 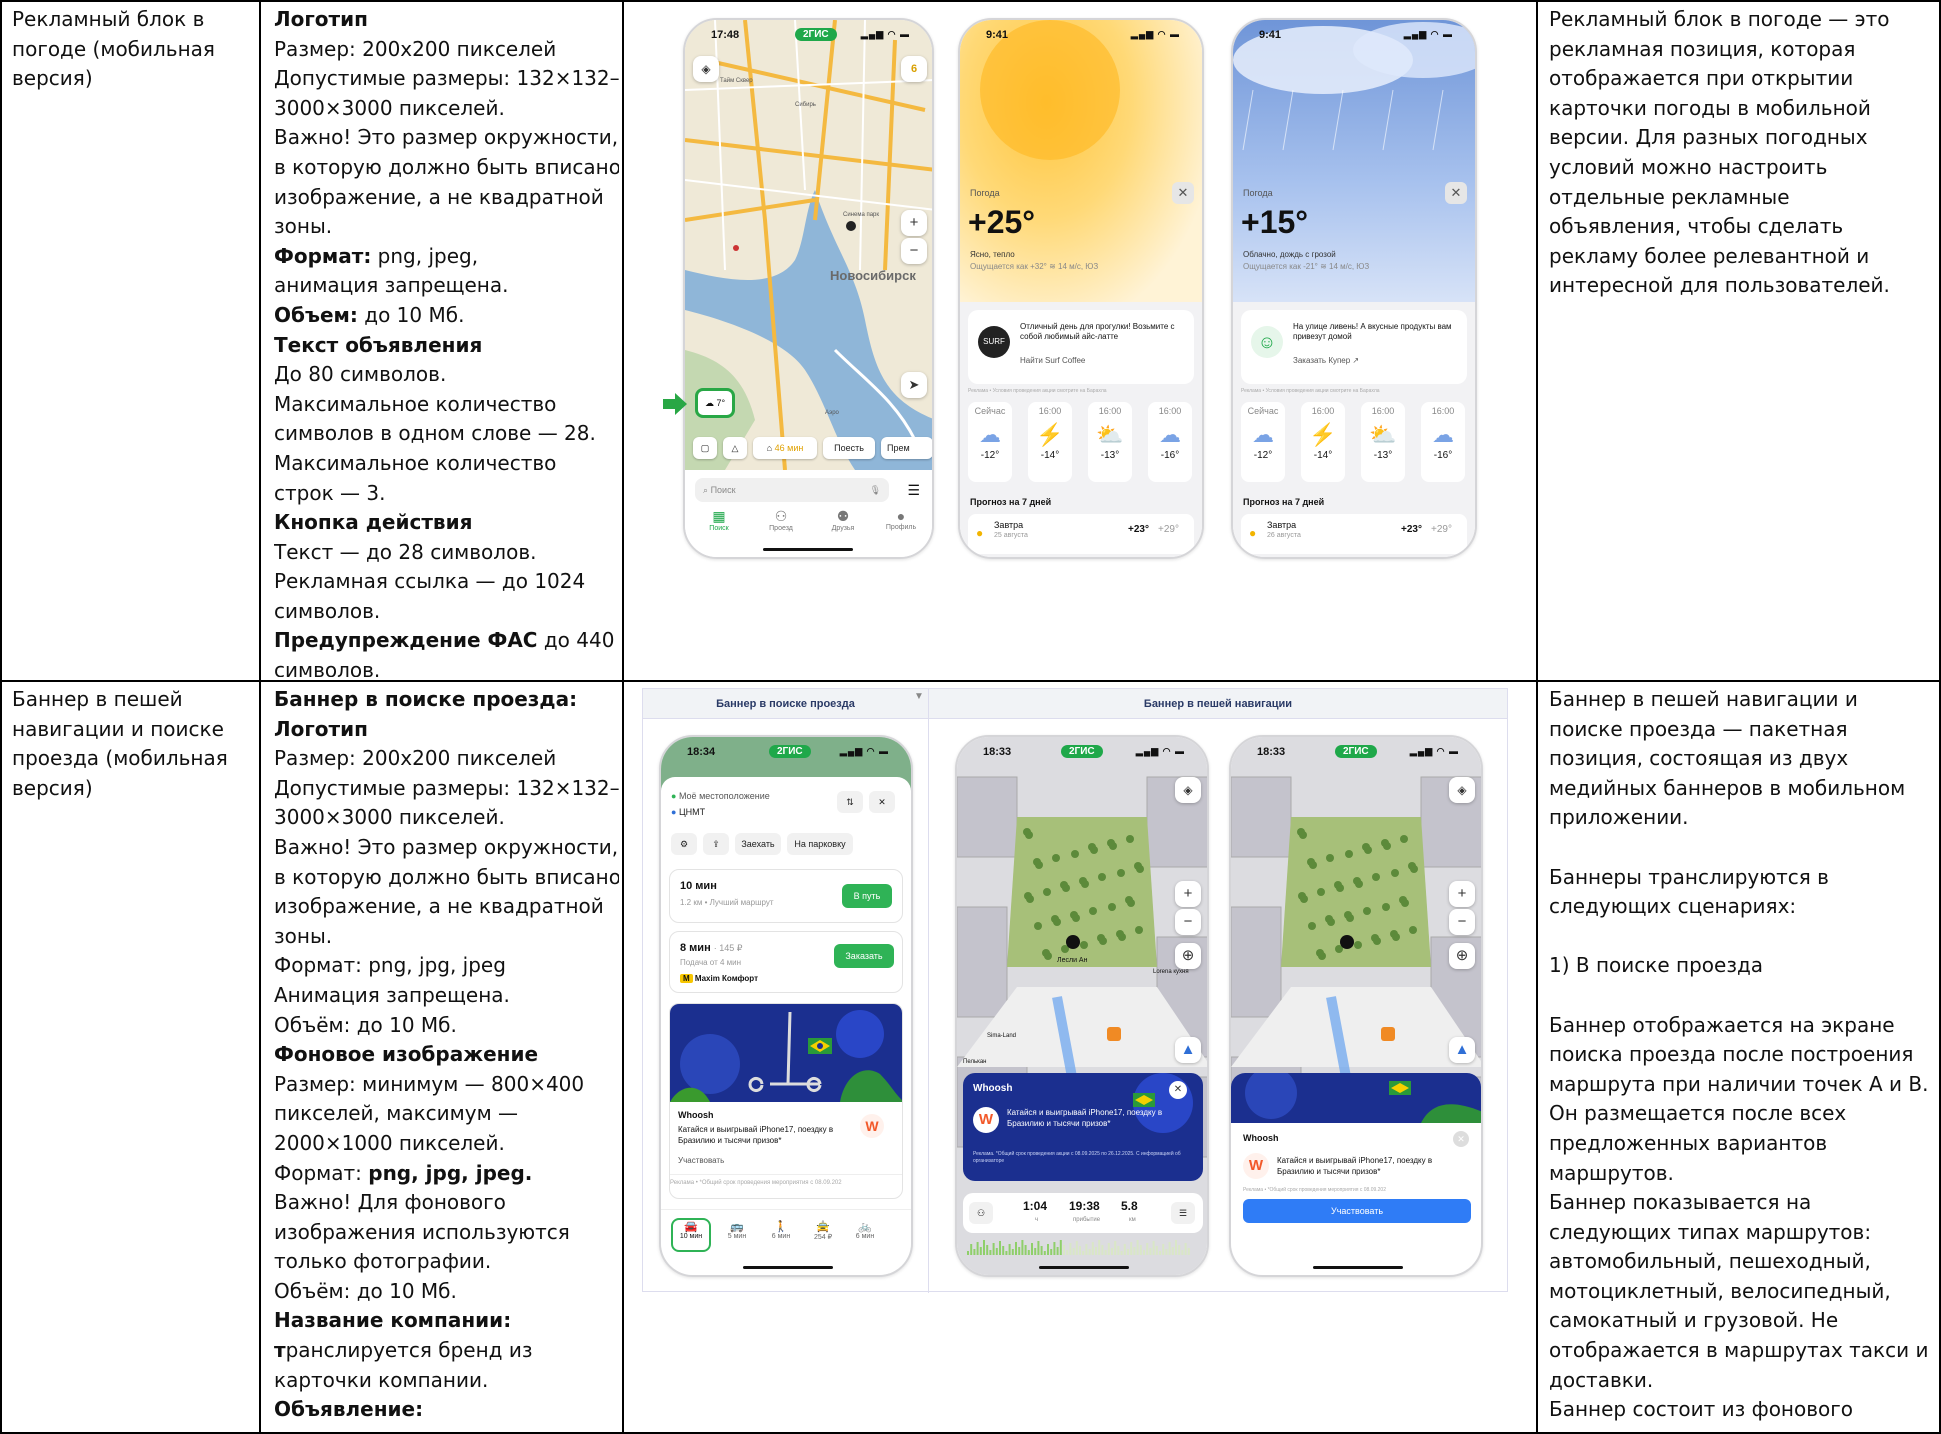 What do you see at coordinates (1357, 1211) in the screenshot?
I see `participate-button: Участвовать` at bounding box center [1357, 1211].